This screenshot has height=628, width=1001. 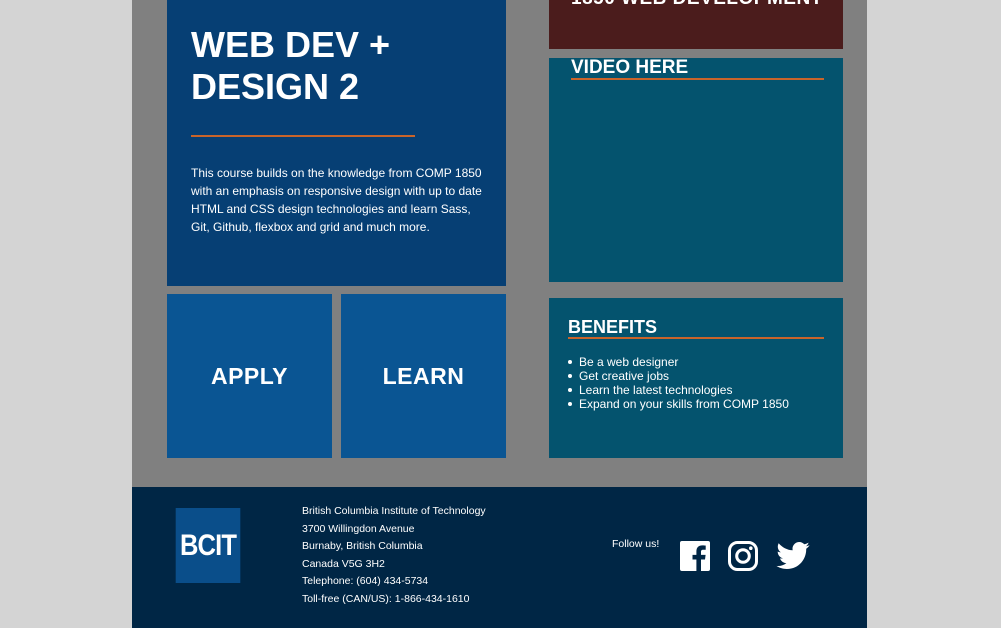 I want to click on course-banner-text: 1850 WEB DEVELOPMENT, so click(x=697, y=5).